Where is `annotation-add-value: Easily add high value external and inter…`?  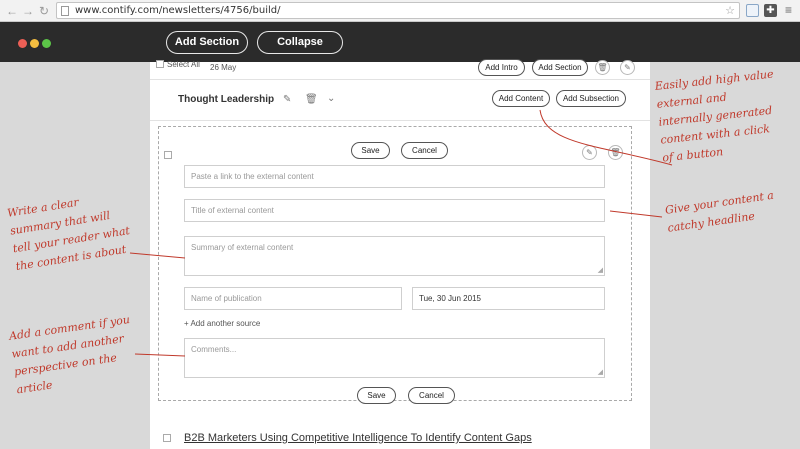 annotation-add-value: Easily add high value external and inter… is located at coordinates (714, 116).